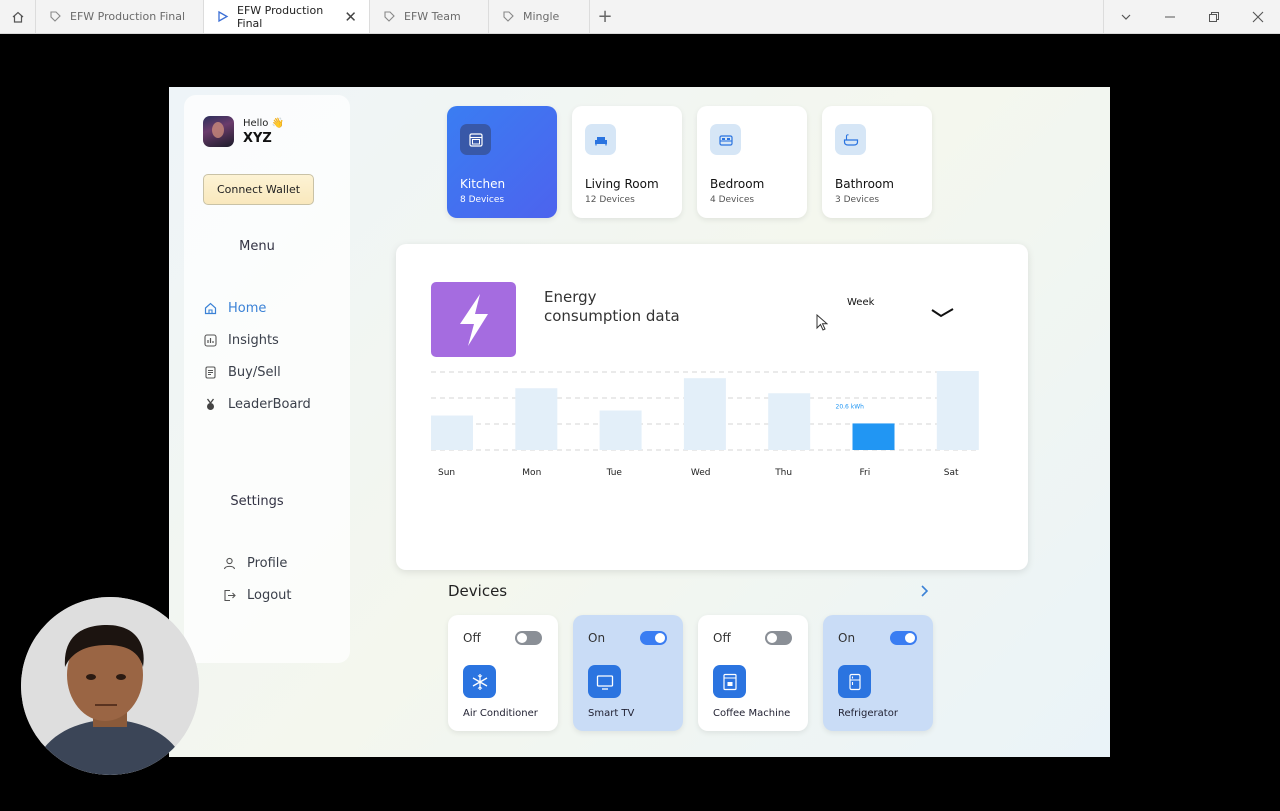  Describe the element at coordinates (783, 473) in the screenshot. I see `chart-x-tick-label: Thu` at that location.